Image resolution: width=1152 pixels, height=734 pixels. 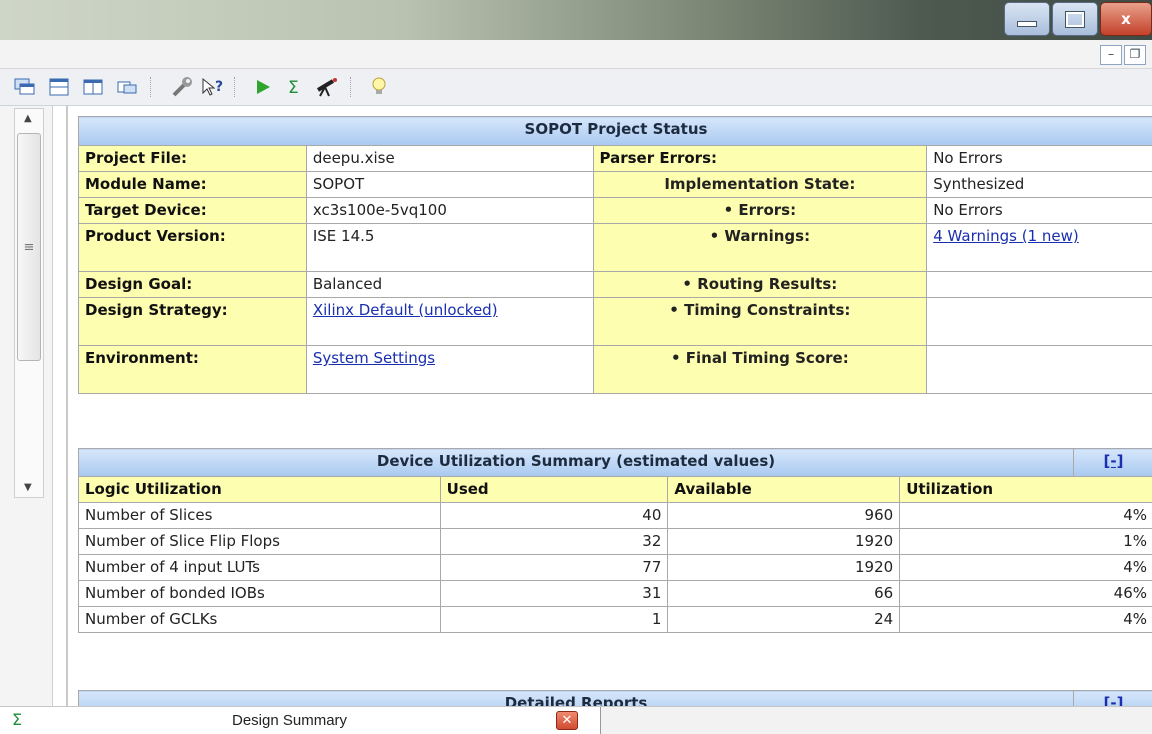 I want to click on tab-design-summary: Σ Design Summary ✕, so click(x=300, y=720).